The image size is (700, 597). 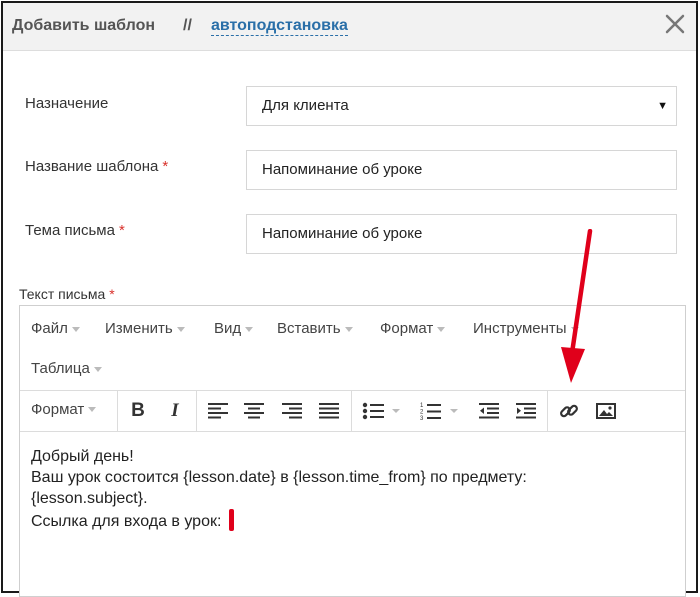 I want to click on svg-text: 3, so click(x=422, y=418).